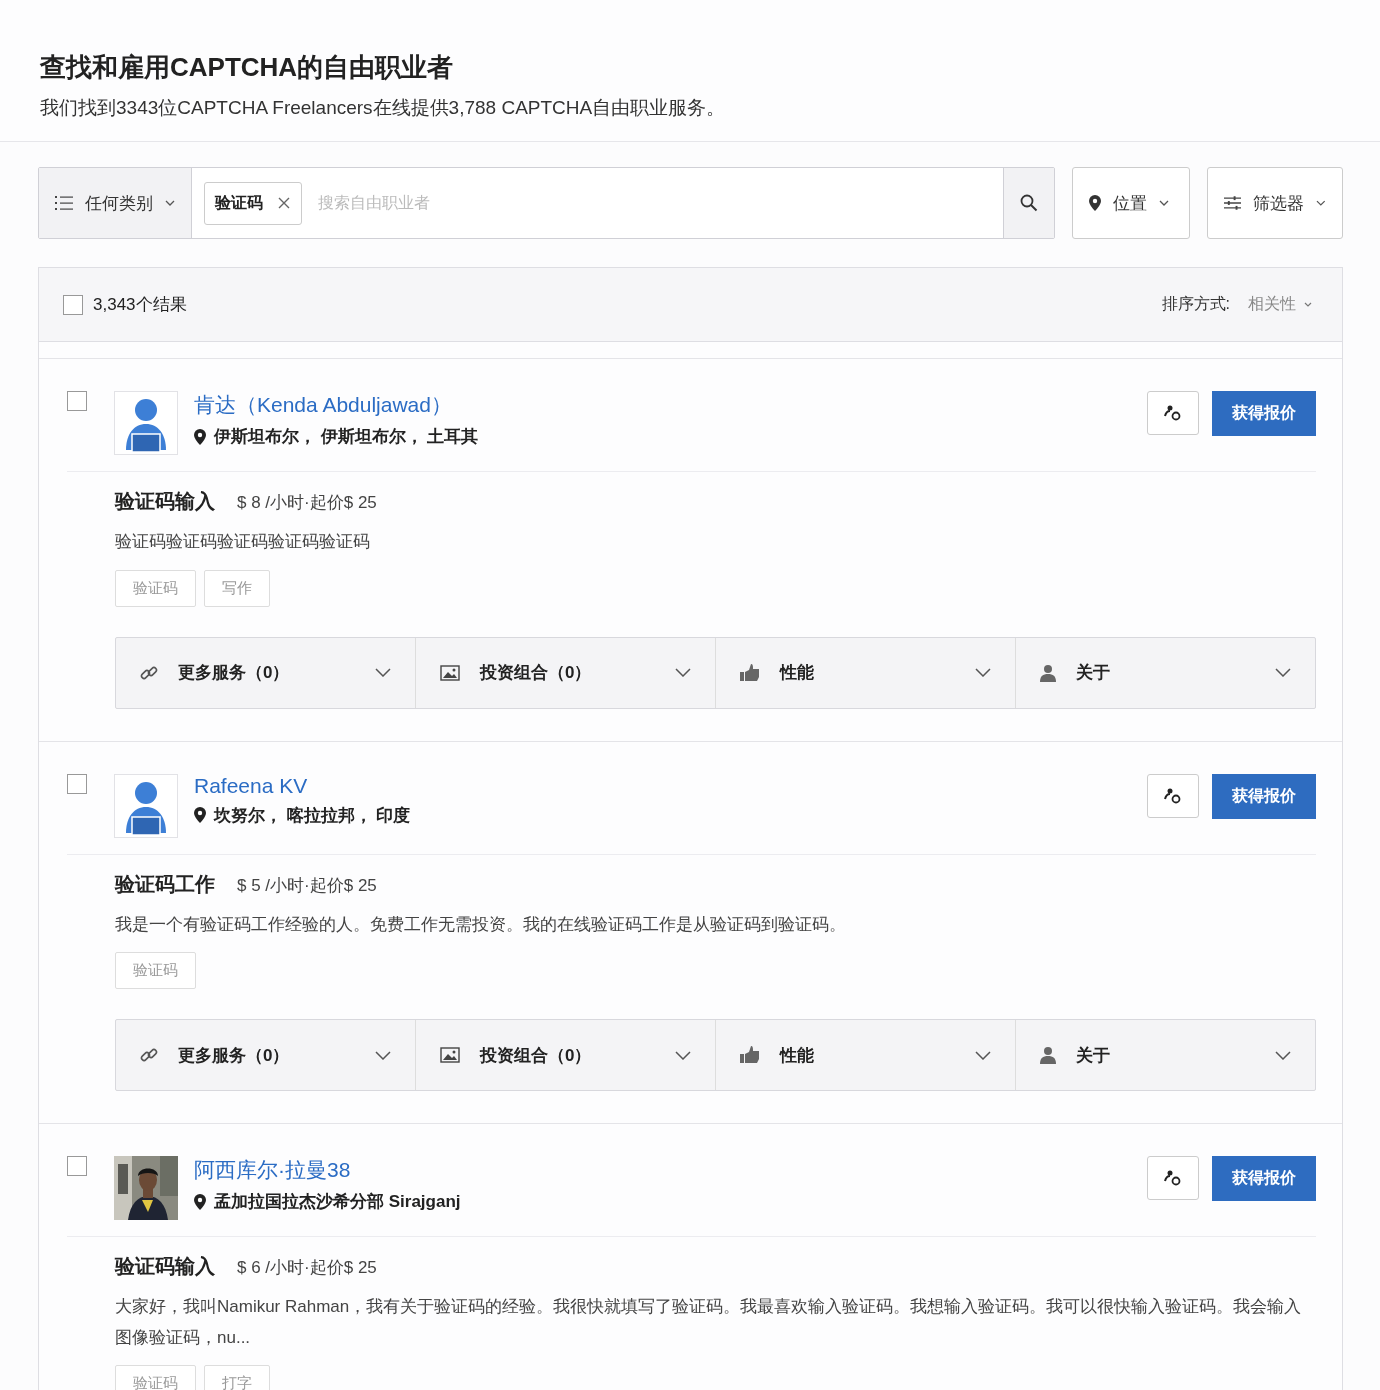 This screenshot has width=1380, height=1390. What do you see at coordinates (312, 815) in the screenshot?
I see `location-text: 坎努尔， 喀拉拉邦， 印度` at bounding box center [312, 815].